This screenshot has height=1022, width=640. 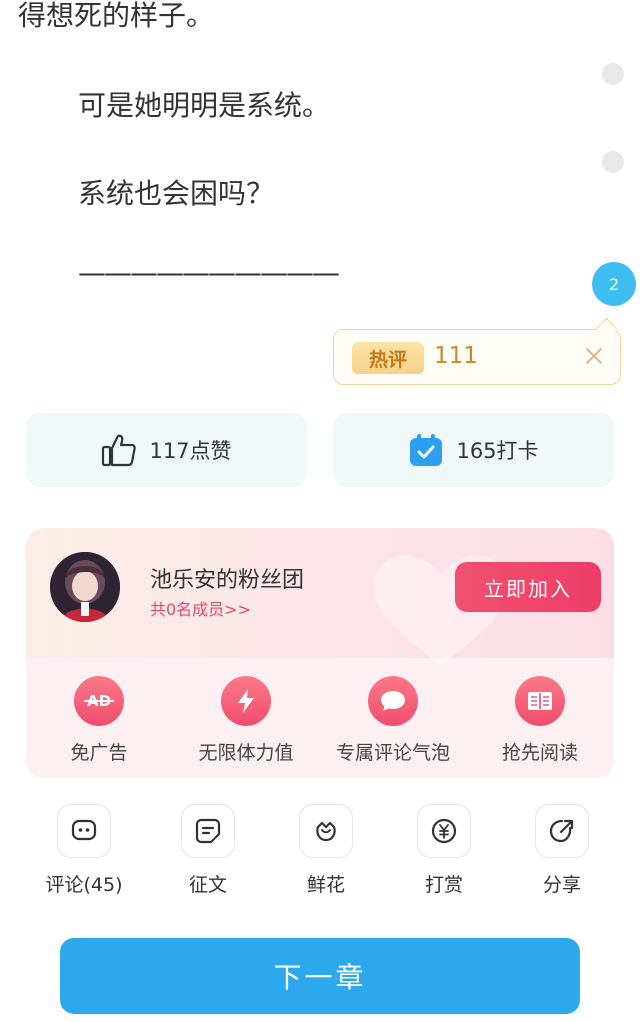 I want to click on comment-button: 评论(45), so click(x=84, y=850).